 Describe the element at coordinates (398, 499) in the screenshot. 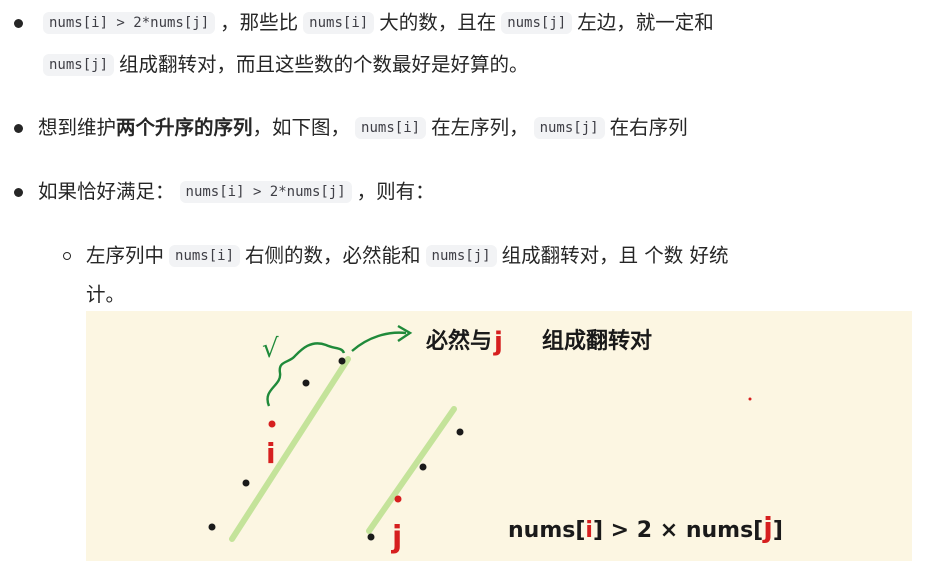

I see `j-point` at that location.